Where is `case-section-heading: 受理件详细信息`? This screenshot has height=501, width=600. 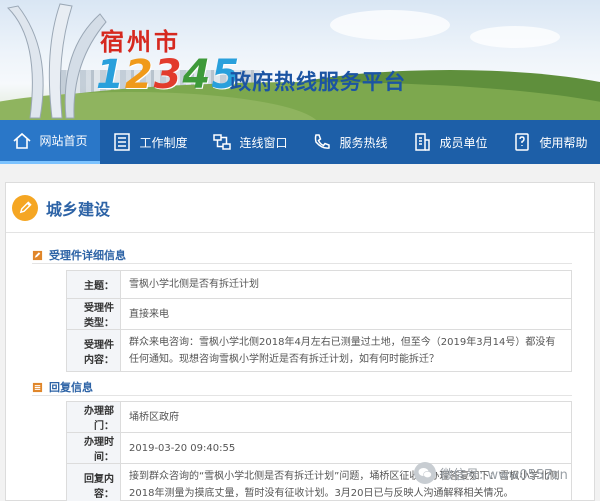 case-section-heading: 受理件详细信息 is located at coordinates (79, 255).